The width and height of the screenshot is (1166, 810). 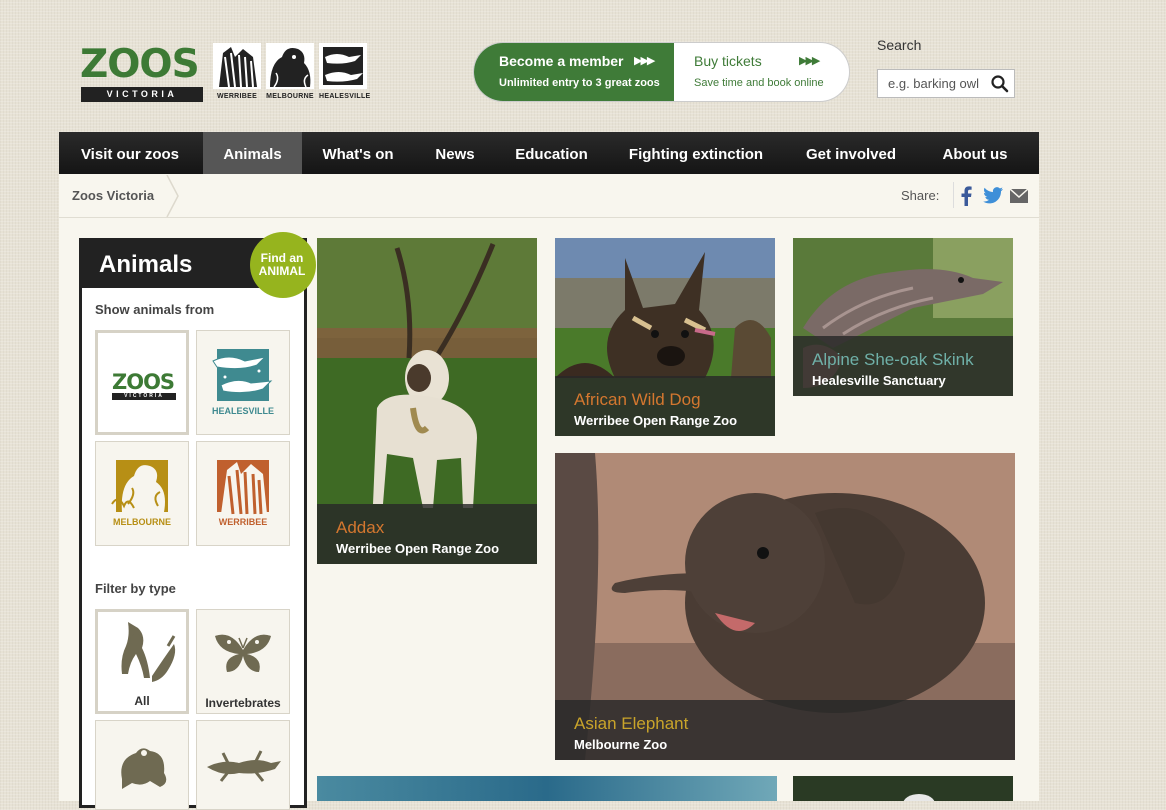 I want to click on search-label: Search, so click(x=899, y=45).